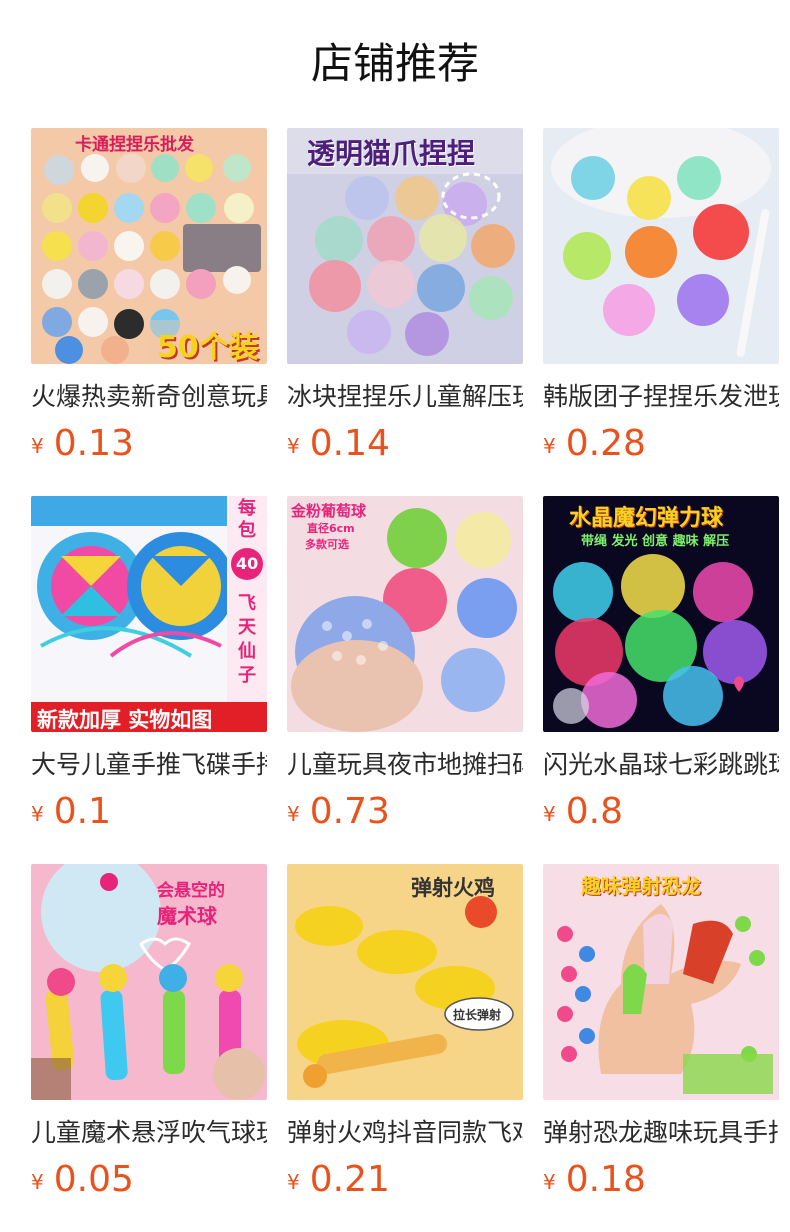 This screenshot has height=1232, width=790. What do you see at coordinates (134, 145) in the screenshot?
I see `image-caption: 卡通捏捏乐批发` at bounding box center [134, 145].